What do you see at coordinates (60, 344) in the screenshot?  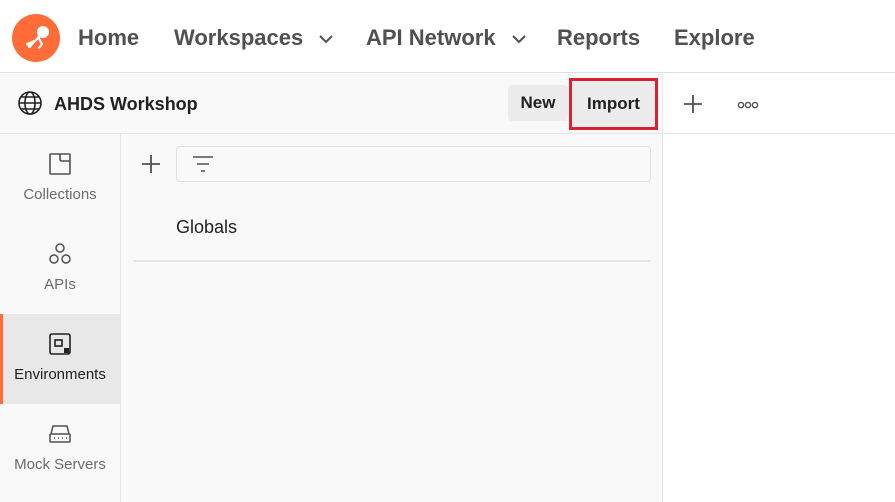 I see `environments-icon` at bounding box center [60, 344].